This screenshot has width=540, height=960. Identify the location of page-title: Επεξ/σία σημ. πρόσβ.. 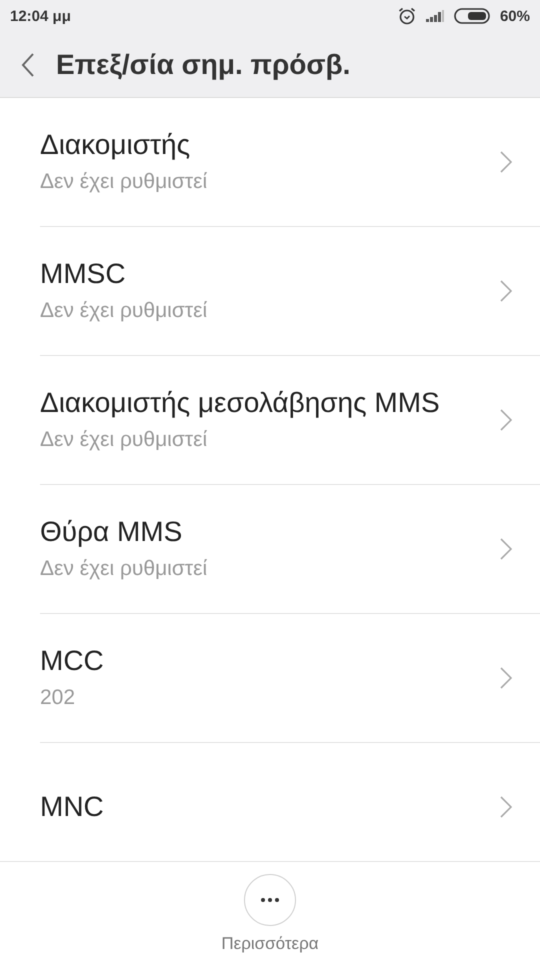
(203, 64).